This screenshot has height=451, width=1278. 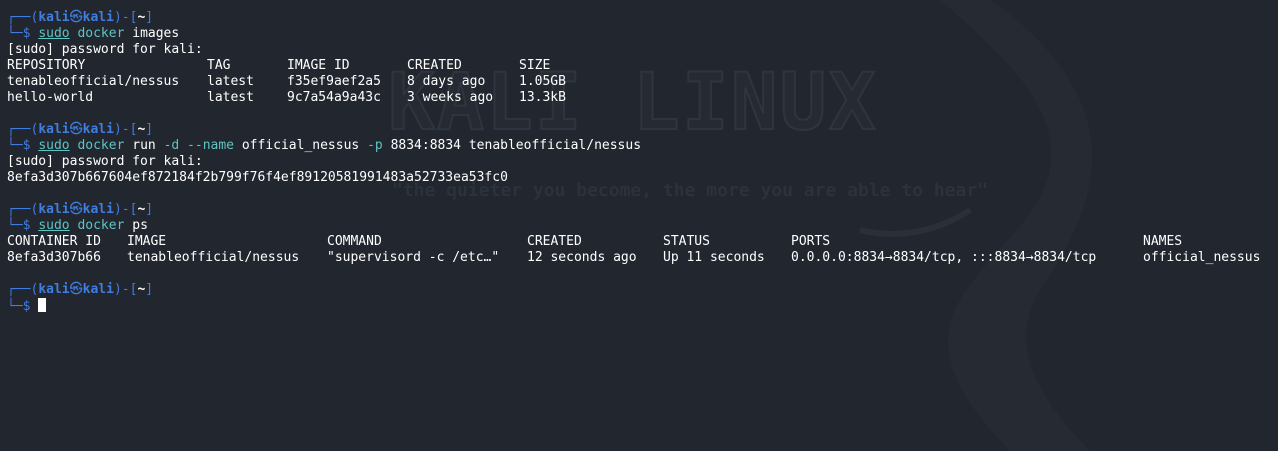 What do you see at coordinates (50, 97) in the screenshot?
I see `table-cell: hello-world` at bounding box center [50, 97].